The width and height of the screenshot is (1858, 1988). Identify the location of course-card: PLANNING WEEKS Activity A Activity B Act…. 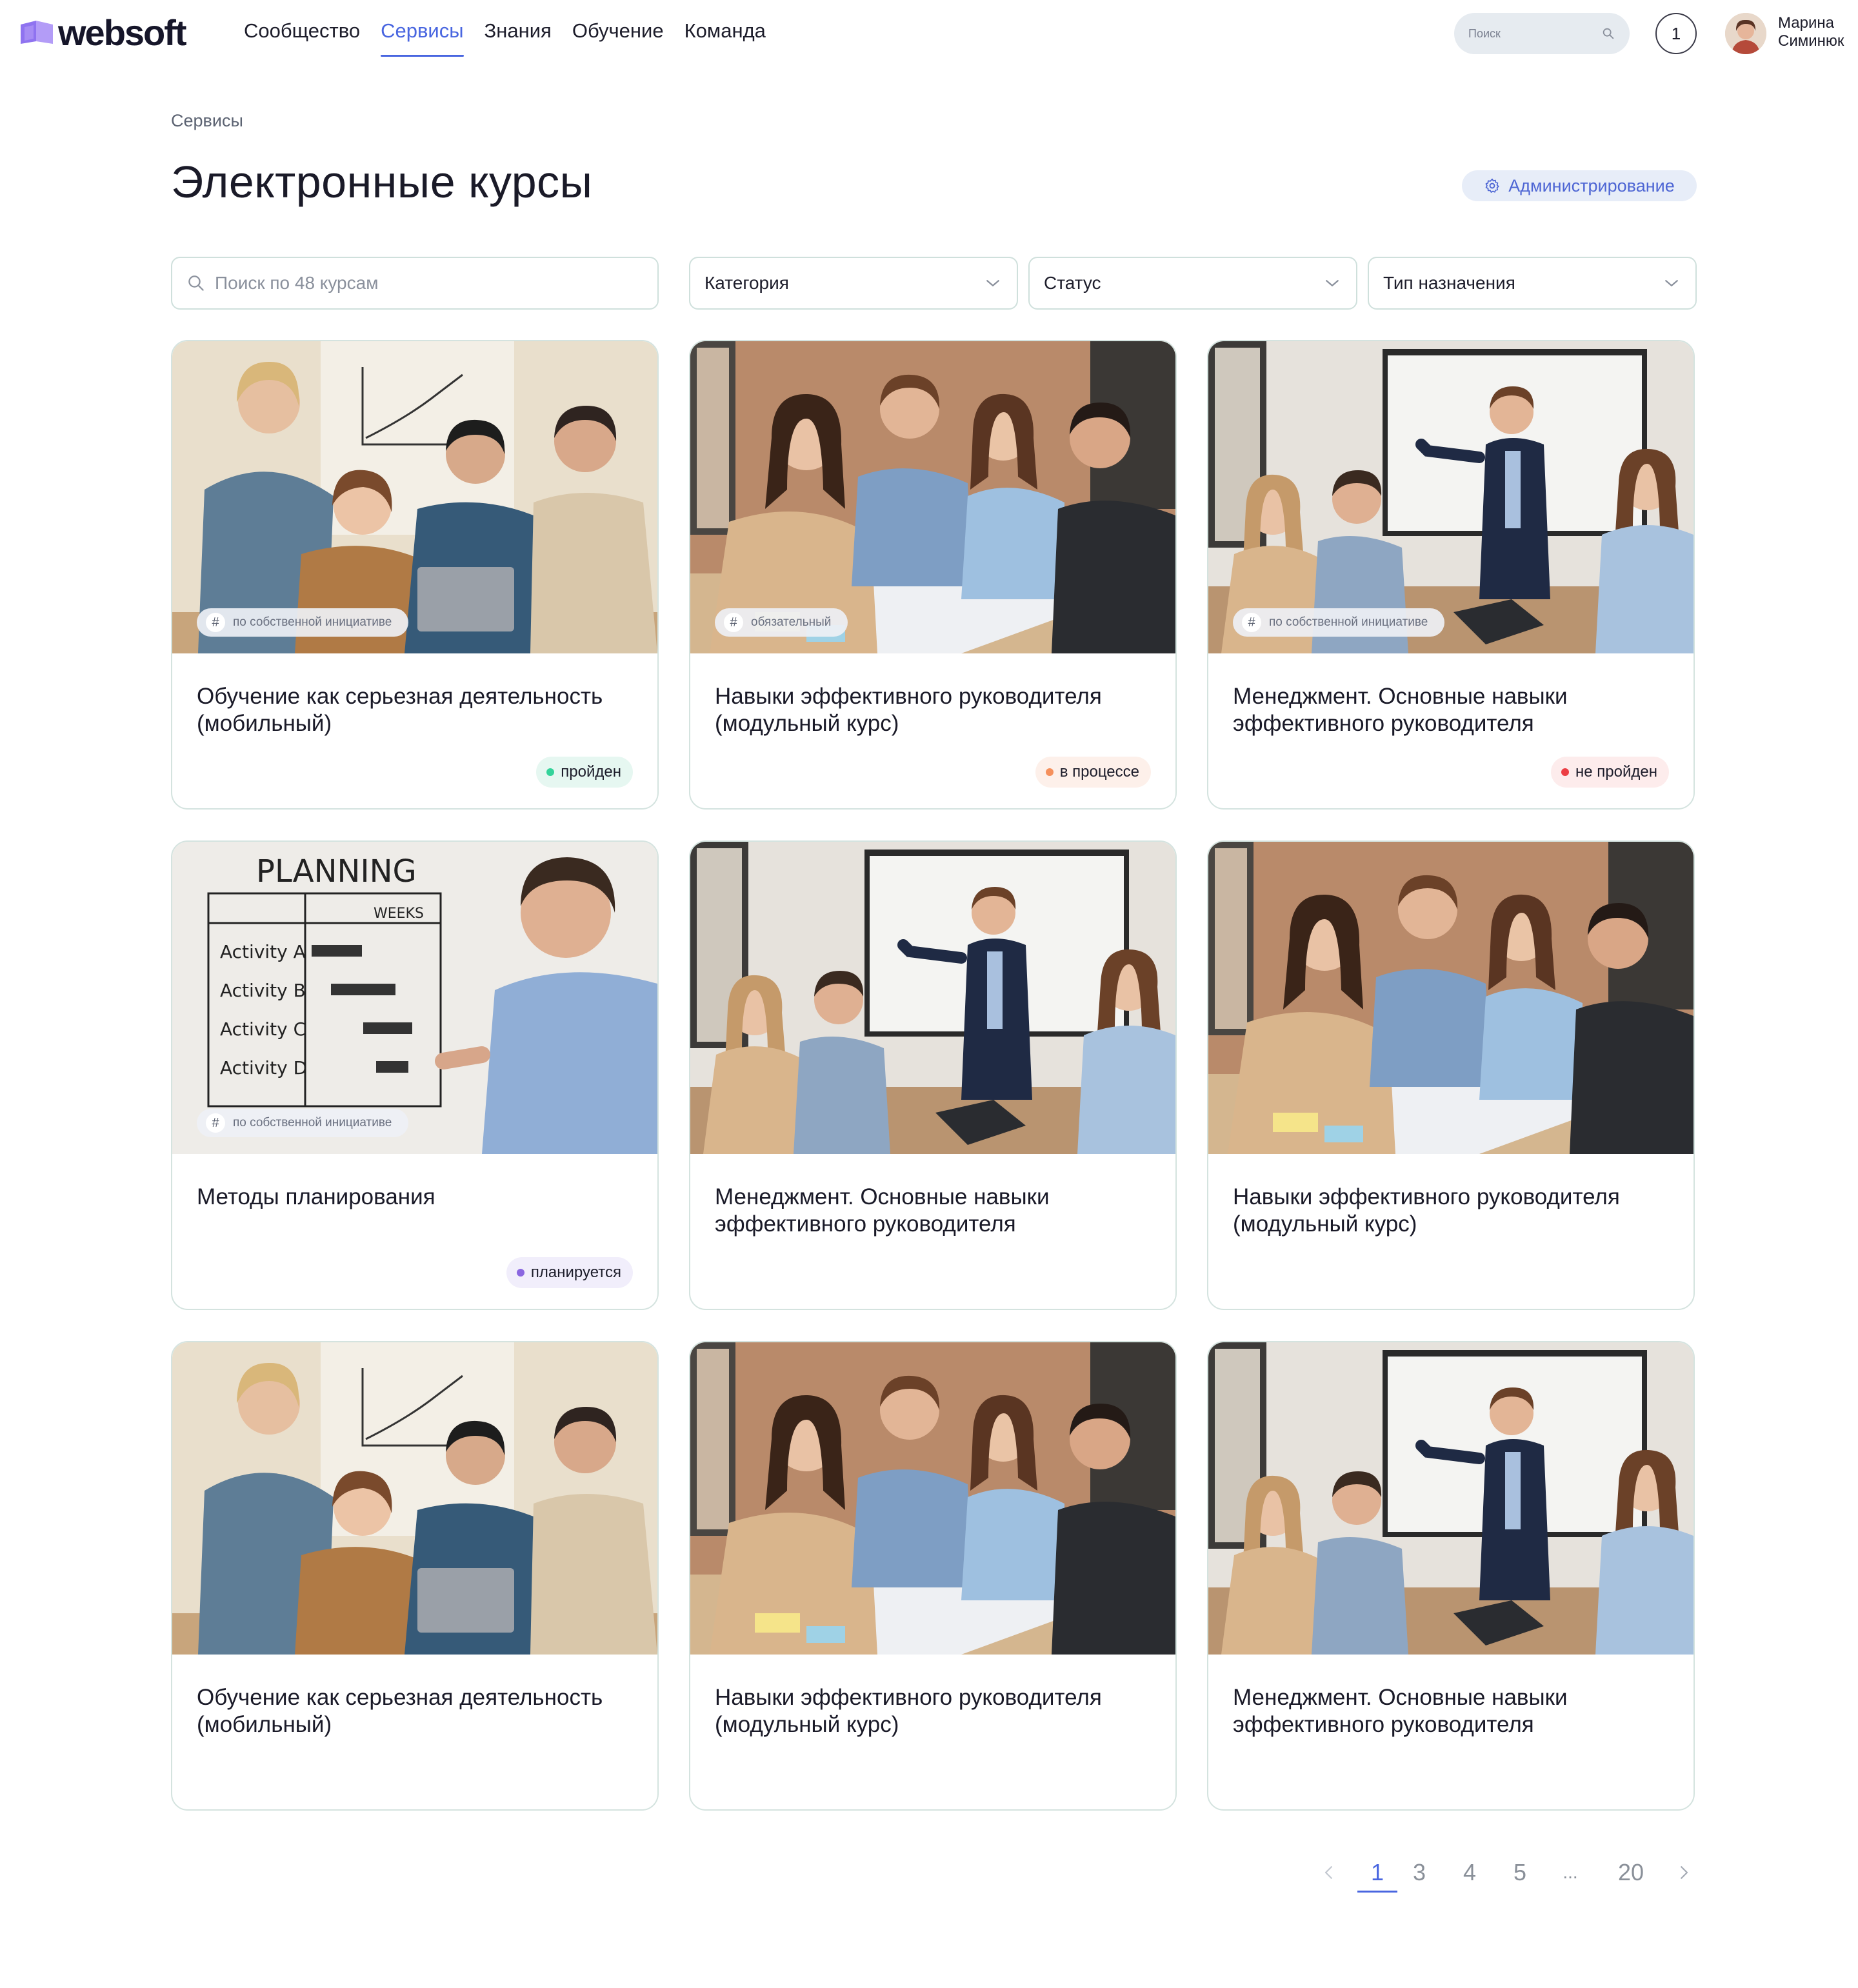
(415, 1075).